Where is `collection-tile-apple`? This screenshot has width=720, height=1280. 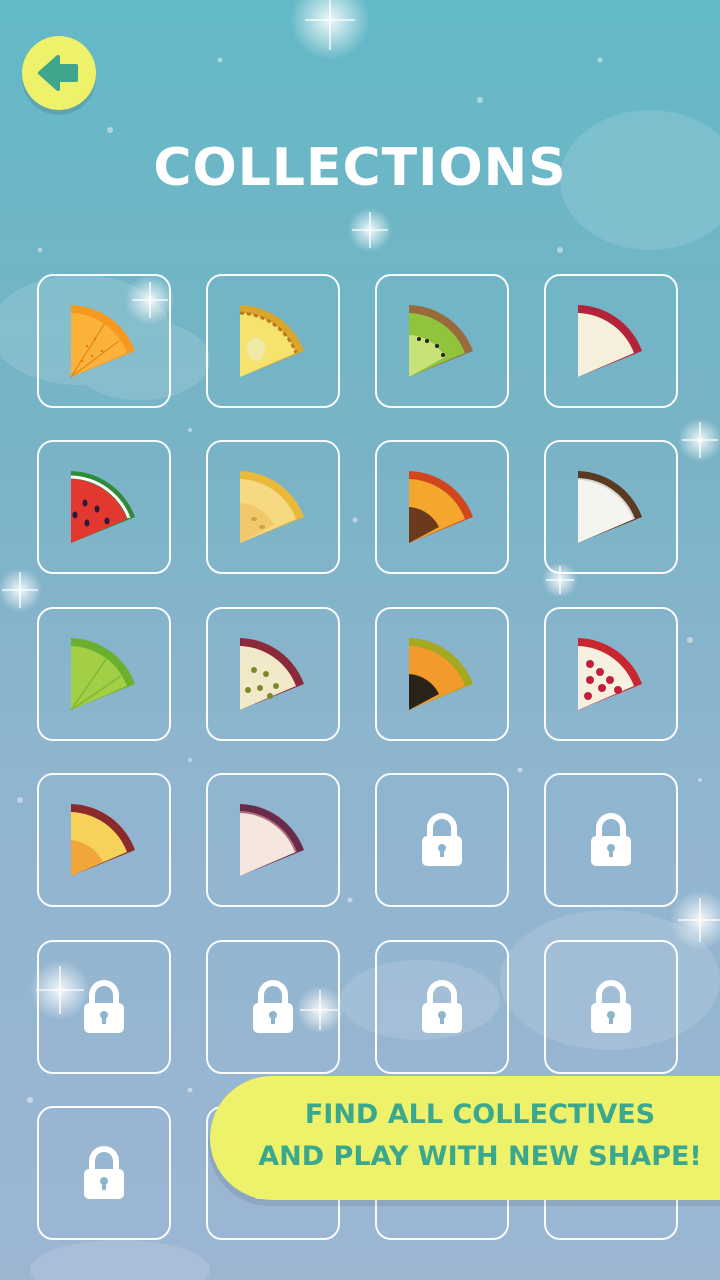 collection-tile-apple is located at coordinates (611, 341).